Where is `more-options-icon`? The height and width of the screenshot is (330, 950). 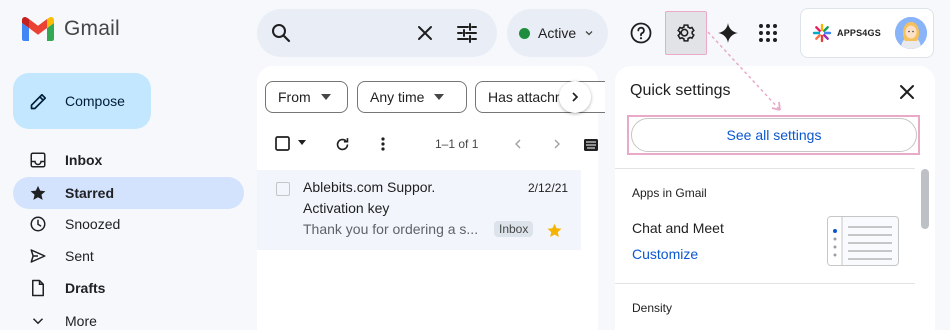 more-options-icon is located at coordinates (383, 144).